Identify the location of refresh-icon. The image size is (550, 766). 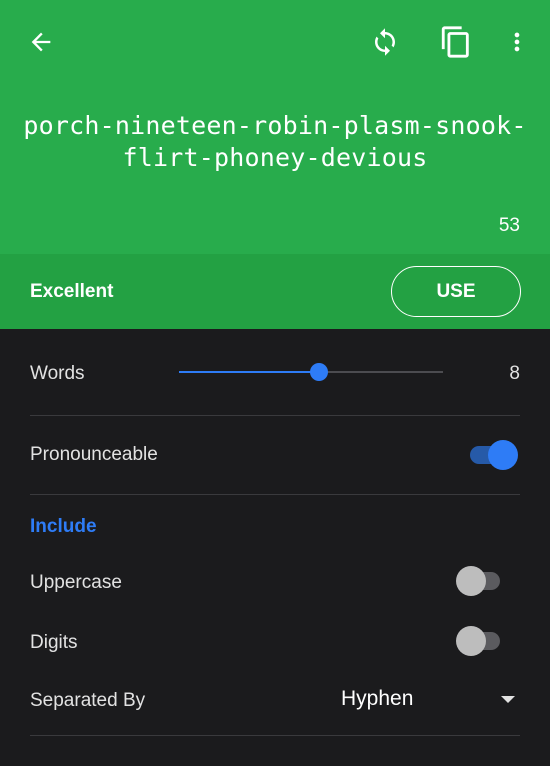
(385, 42).